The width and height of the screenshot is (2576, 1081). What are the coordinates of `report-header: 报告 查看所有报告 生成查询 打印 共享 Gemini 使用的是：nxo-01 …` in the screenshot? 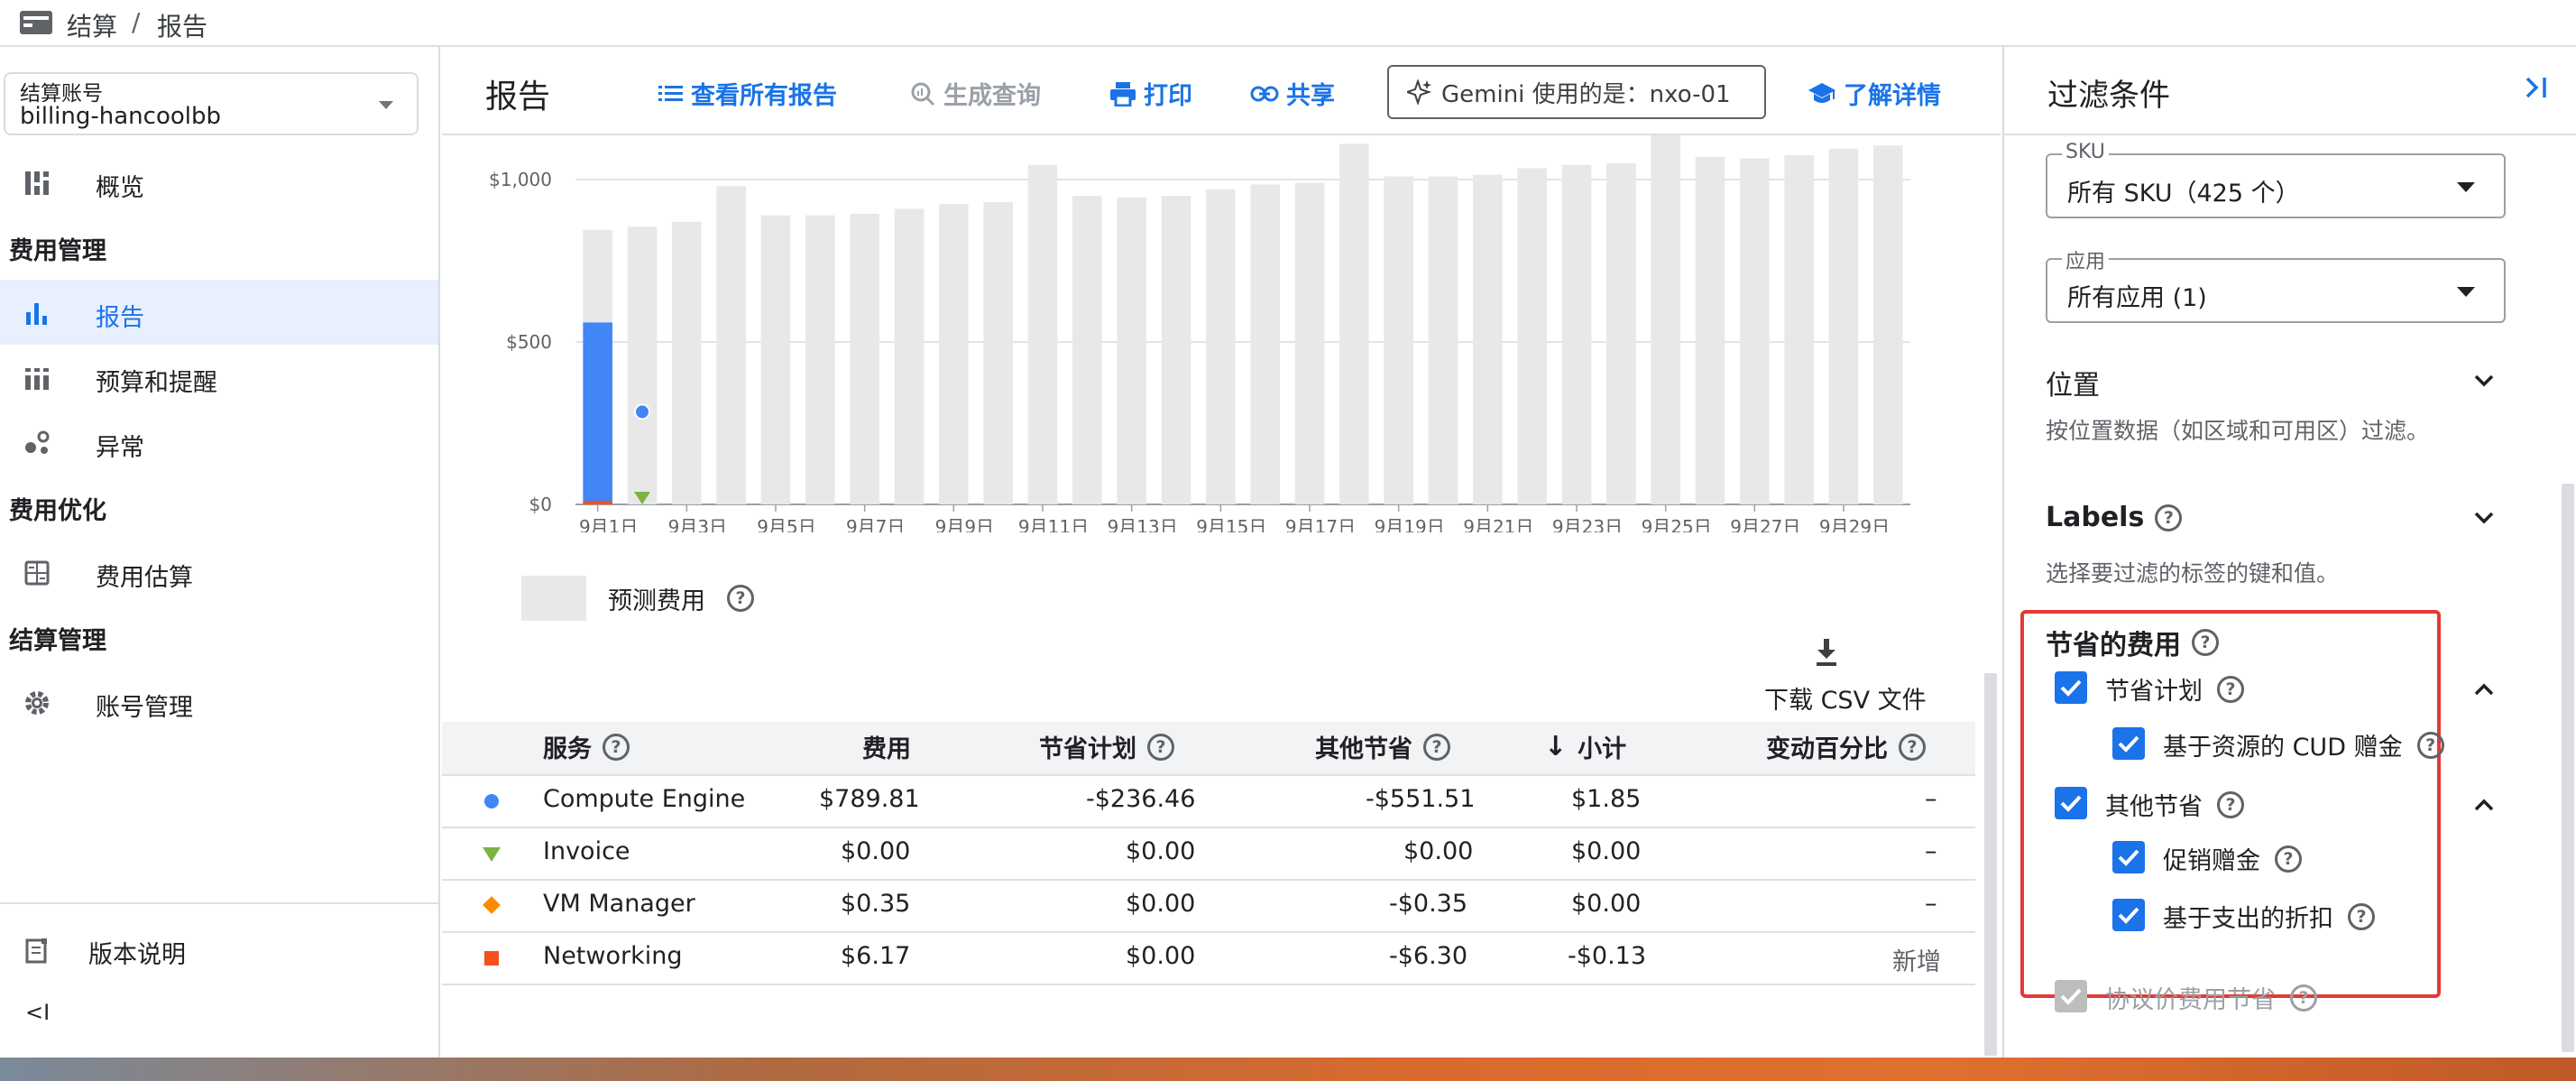 It's located at (1221, 91).